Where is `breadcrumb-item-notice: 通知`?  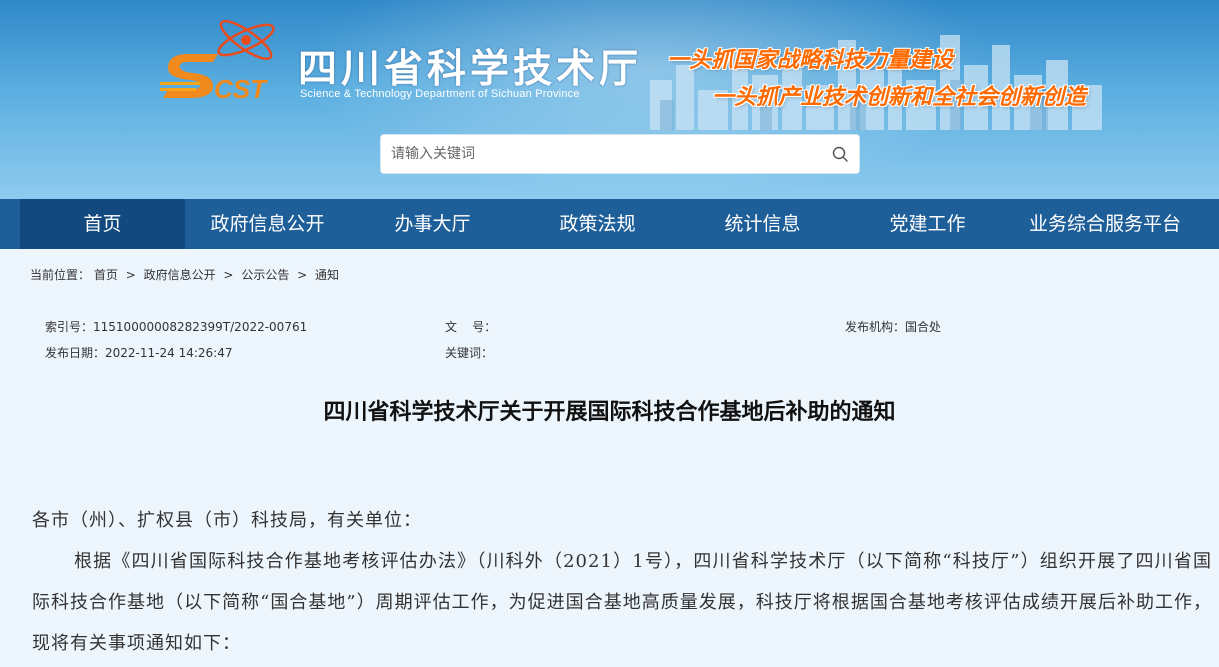 breadcrumb-item-notice: 通知 is located at coordinates (327, 275).